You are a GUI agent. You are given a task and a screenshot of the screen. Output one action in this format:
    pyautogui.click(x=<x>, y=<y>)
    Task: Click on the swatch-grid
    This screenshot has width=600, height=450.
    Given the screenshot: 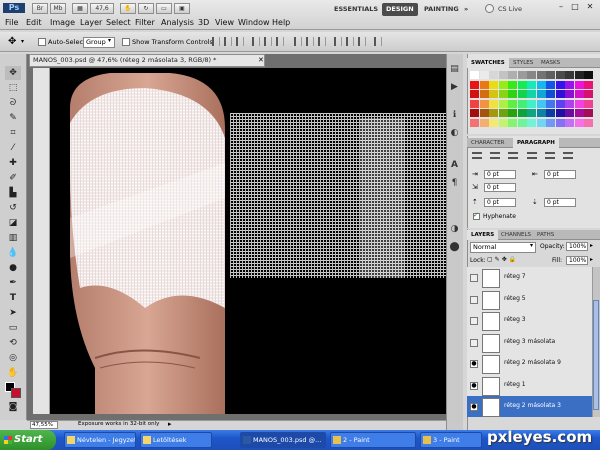 What is the action you would take?
    pyautogui.click(x=532, y=101)
    